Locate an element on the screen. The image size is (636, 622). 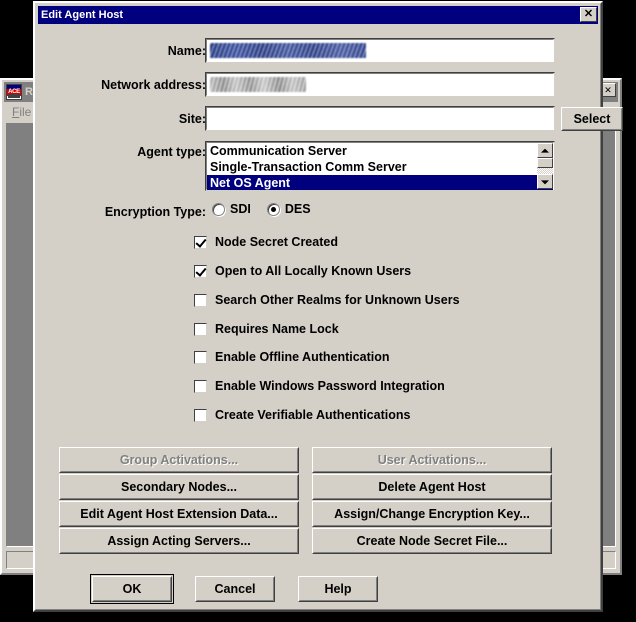
label-site: Site: is located at coordinates (192, 119).